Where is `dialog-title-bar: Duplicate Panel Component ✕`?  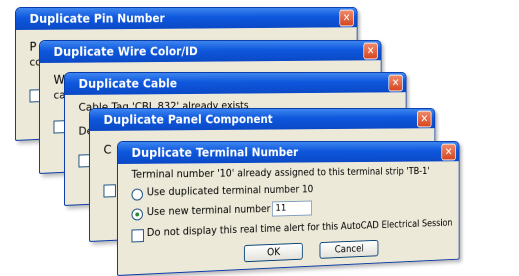
dialog-title-bar: Duplicate Panel Component ✕ is located at coordinates (262, 119).